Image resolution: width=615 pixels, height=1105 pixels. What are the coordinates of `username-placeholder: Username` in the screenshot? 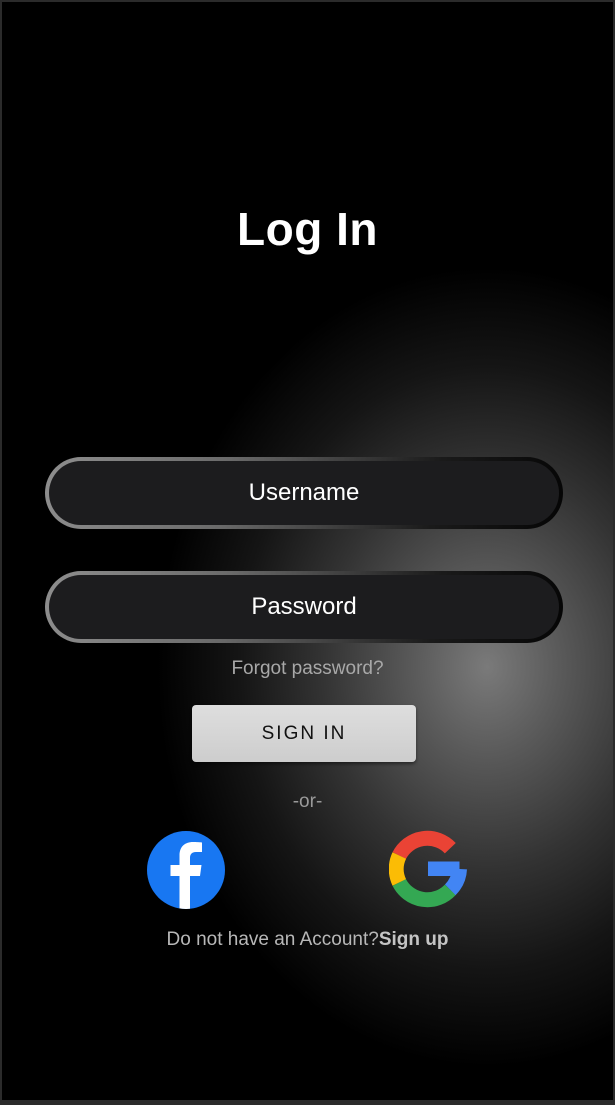 It's located at (304, 492).